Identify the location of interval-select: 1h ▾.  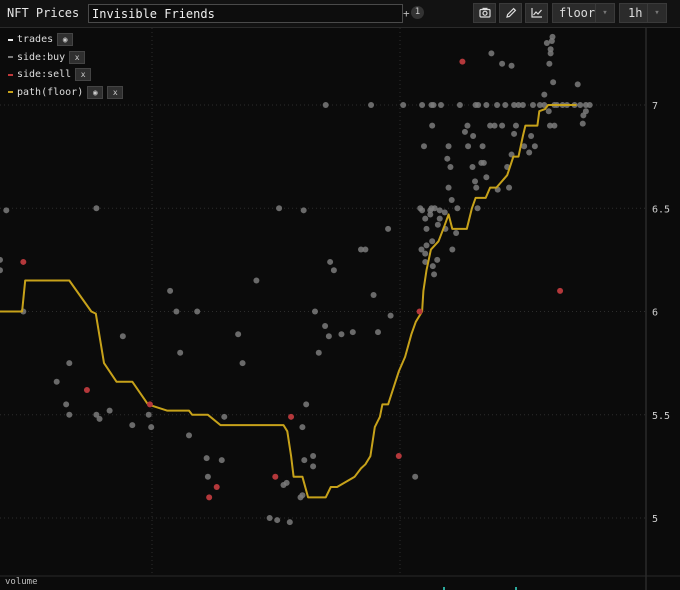
(643, 13).